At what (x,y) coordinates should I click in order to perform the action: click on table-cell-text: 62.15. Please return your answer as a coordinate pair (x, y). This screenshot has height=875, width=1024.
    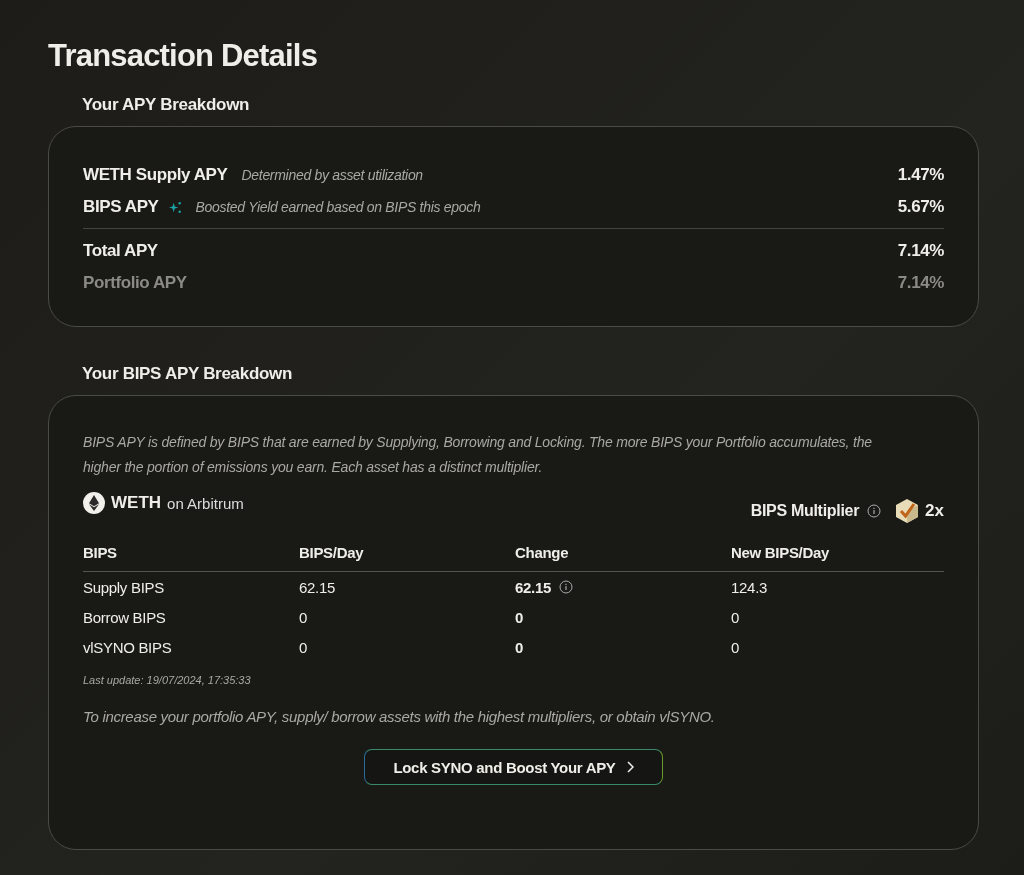
    Looking at the image, I should click on (318, 587).